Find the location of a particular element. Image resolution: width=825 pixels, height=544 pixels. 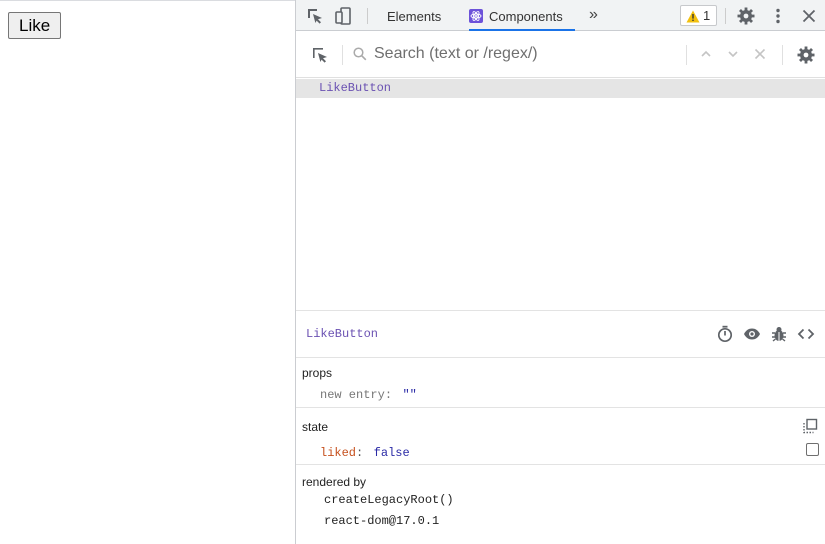

rendered-by-item: createLegacyRoot() is located at coordinates (389, 500).